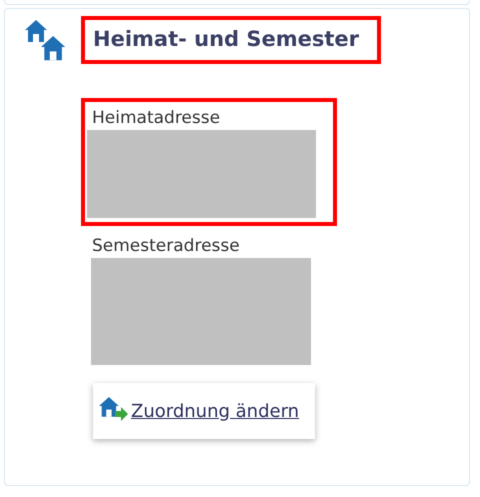  Describe the element at coordinates (166, 246) in the screenshot. I see `address-label: Semesteradresse` at that location.